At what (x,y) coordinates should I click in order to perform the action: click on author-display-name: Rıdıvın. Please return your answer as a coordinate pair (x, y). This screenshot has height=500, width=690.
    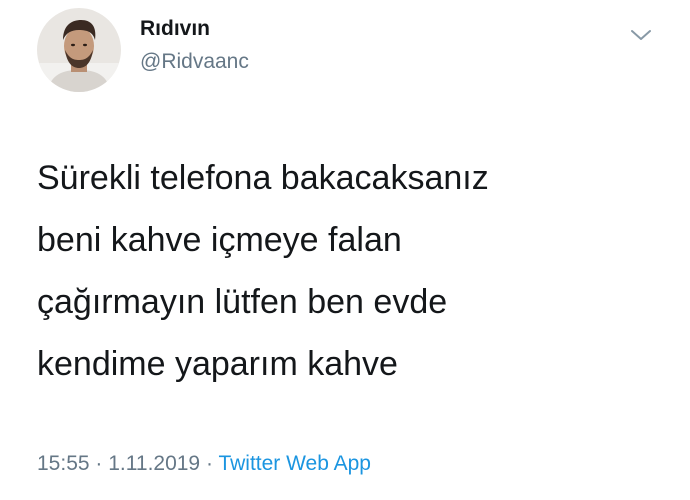
    Looking at the image, I should click on (175, 29).